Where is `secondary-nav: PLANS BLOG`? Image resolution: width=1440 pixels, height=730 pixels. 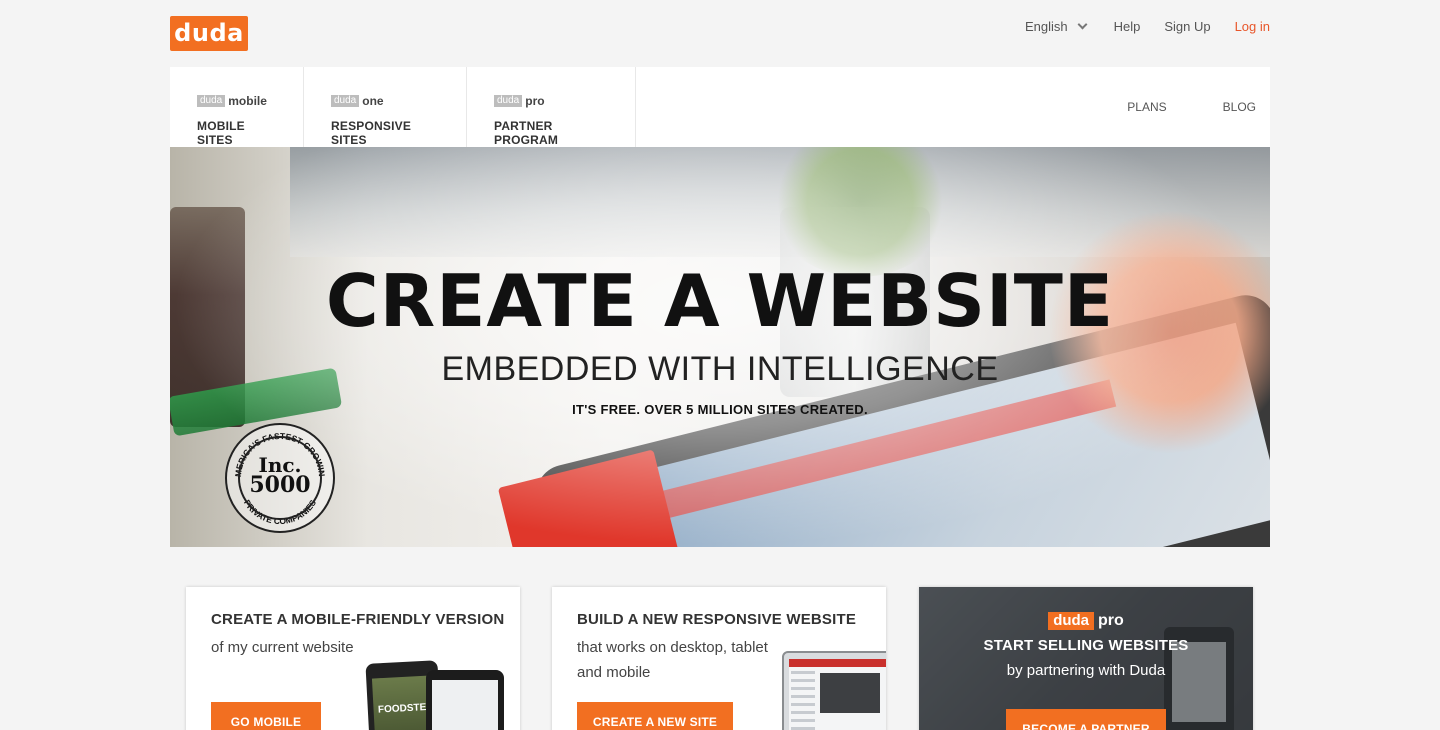
secondary-nav: PLANS BLOG is located at coordinates (1184, 107).